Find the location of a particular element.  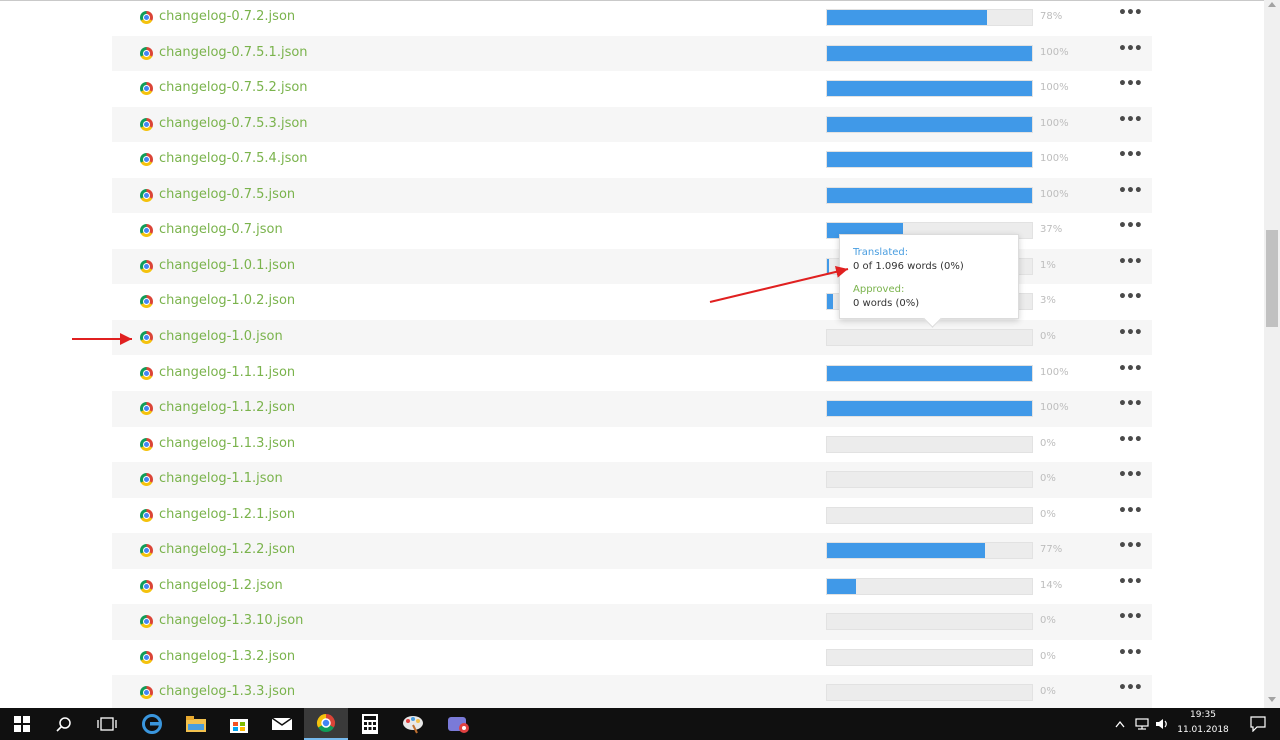

vertical-scrollbar is located at coordinates (1272, 354).